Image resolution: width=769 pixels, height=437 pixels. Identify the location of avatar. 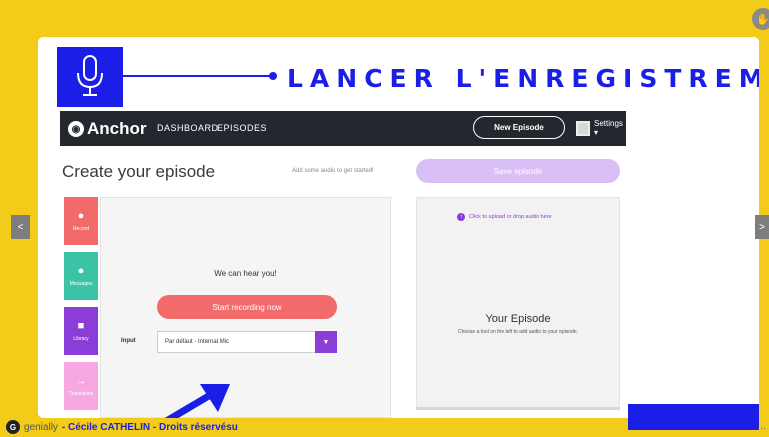
(583, 128).